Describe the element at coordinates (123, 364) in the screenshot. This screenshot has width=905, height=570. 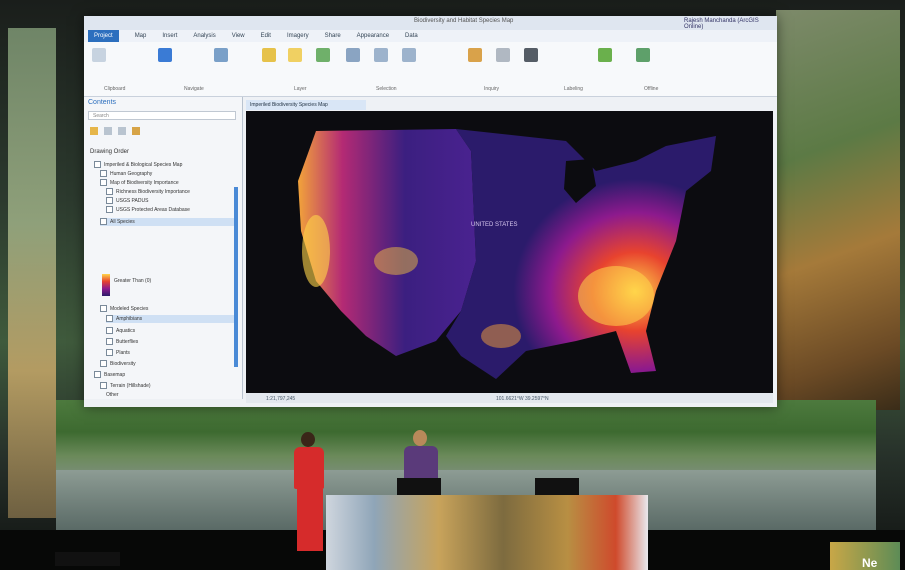
I see `layer-label: Biodiversity` at that location.